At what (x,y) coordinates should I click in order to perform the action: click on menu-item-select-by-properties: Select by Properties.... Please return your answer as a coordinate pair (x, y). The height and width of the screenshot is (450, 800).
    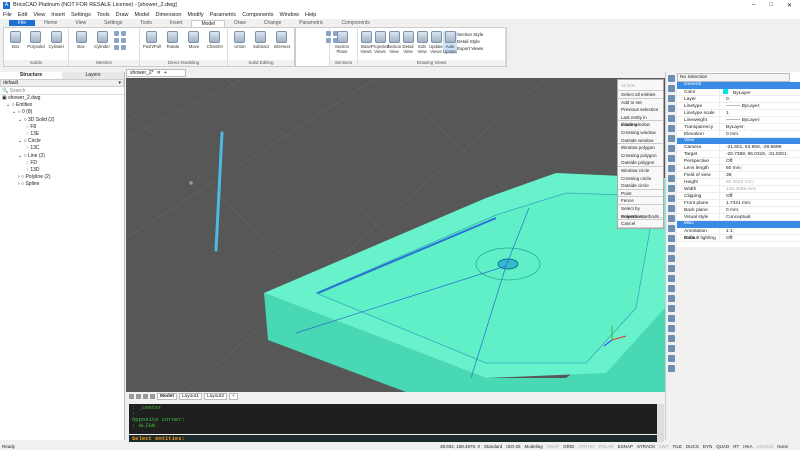
    Looking at the image, I should click on (640, 212).